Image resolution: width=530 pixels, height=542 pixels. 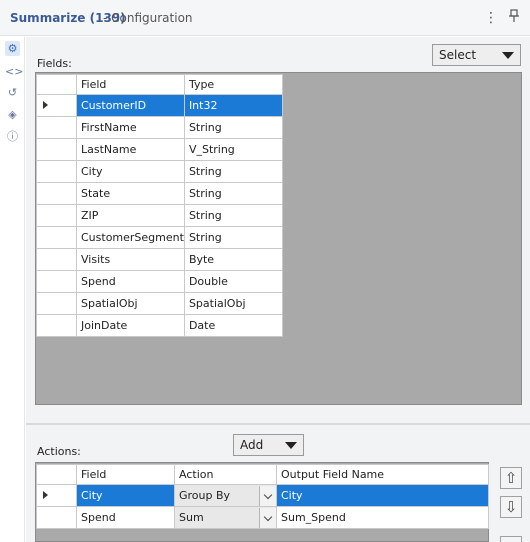 I want to click on gear-icon: ⚙, so click(x=12, y=48).